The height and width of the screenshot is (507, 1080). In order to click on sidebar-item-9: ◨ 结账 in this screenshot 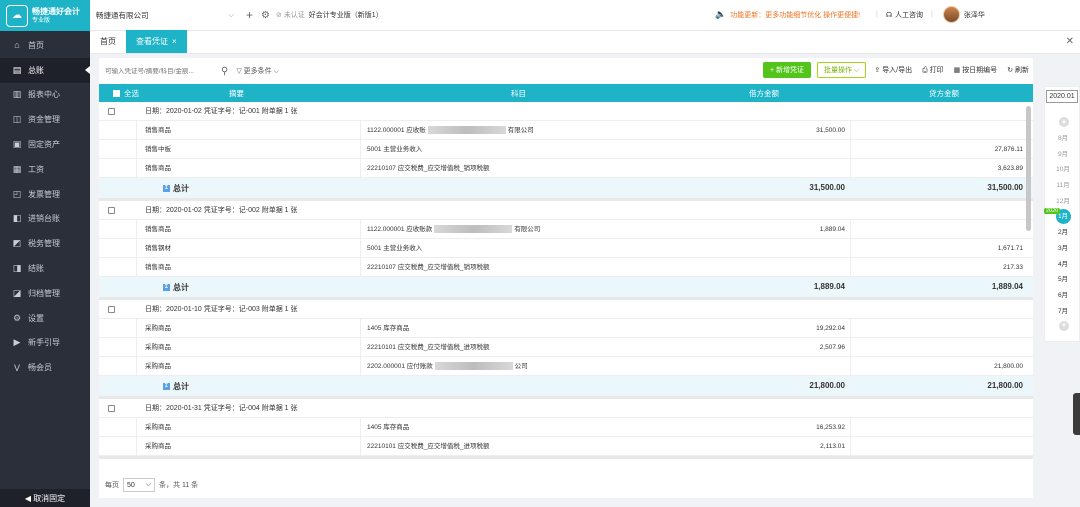, I will do `click(45, 268)`.